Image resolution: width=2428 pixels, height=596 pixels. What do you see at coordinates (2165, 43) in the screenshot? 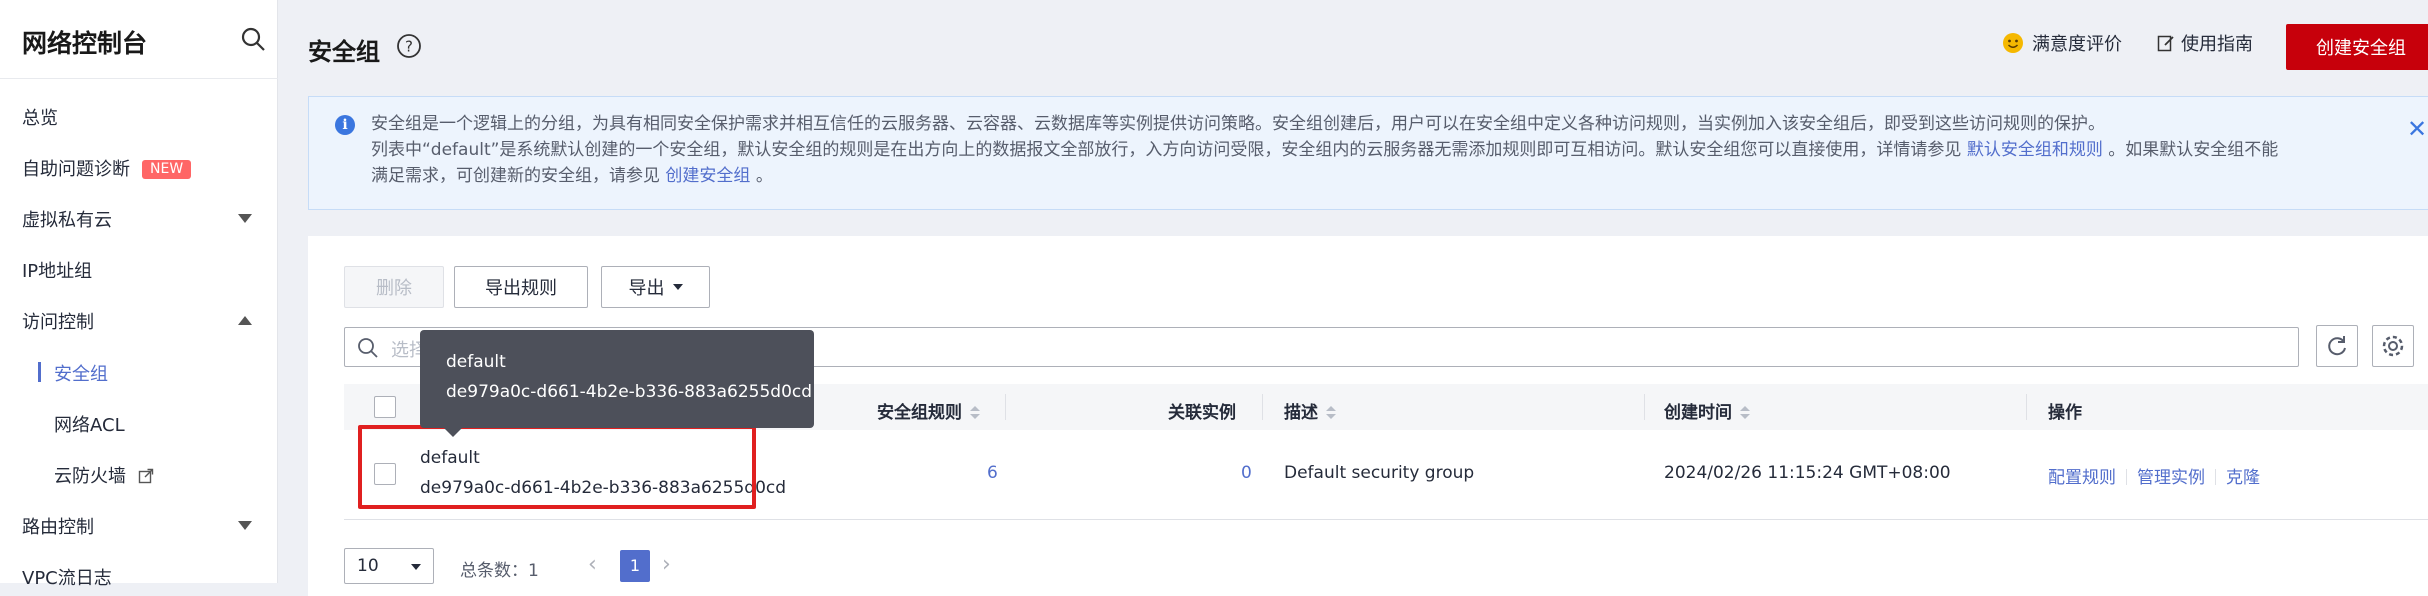
I see `edit-doc-icon` at bounding box center [2165, 43].